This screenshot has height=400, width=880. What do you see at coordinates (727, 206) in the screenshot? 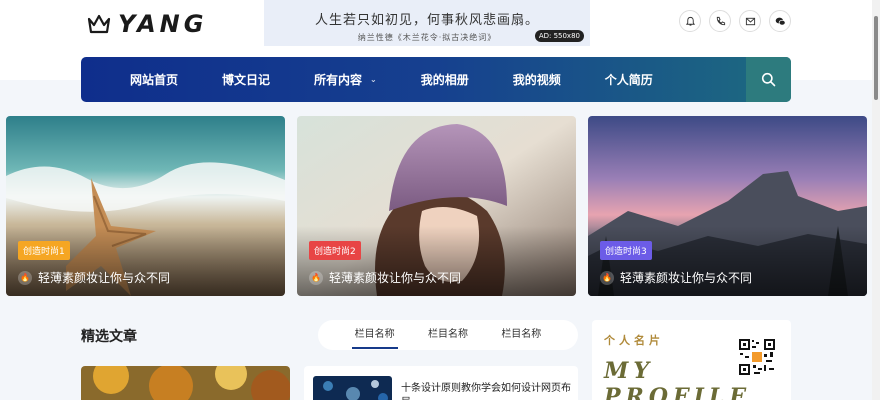
I see `slide-card: 创造时尚3 🔥 轻薄素颜妆让你与众不同` at bounding box center [727, 206].